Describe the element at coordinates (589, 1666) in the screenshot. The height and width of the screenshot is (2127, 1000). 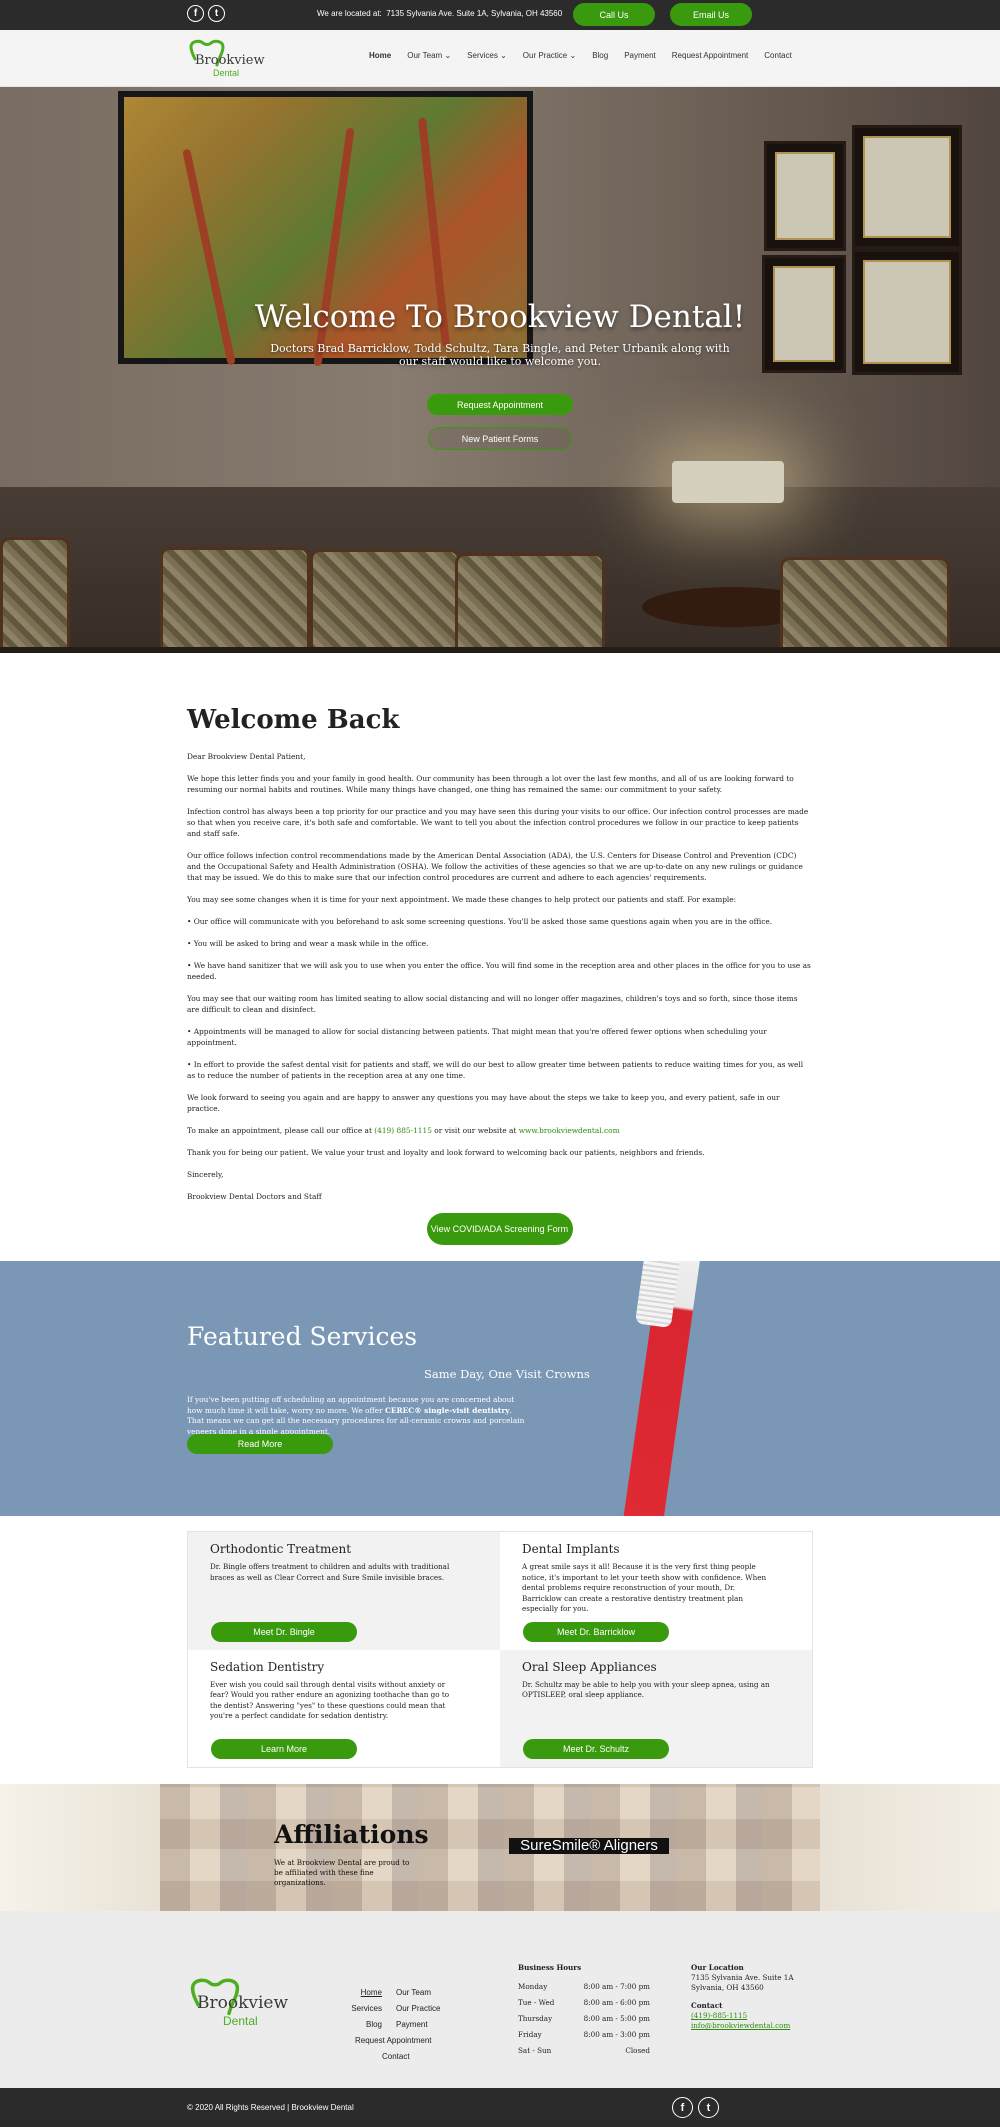
I see `service-title: Oral Sleep Appliances` at that location.